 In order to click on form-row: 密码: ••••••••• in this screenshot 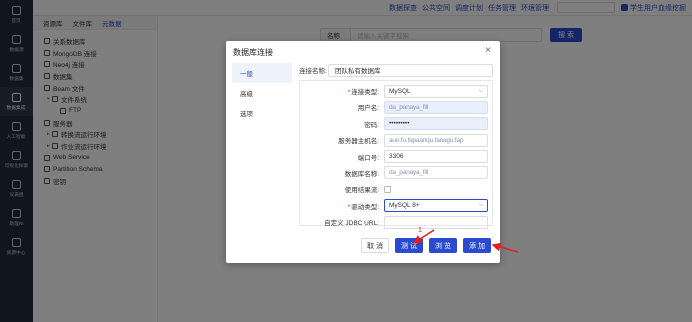, I will do `click(395, 124)`.